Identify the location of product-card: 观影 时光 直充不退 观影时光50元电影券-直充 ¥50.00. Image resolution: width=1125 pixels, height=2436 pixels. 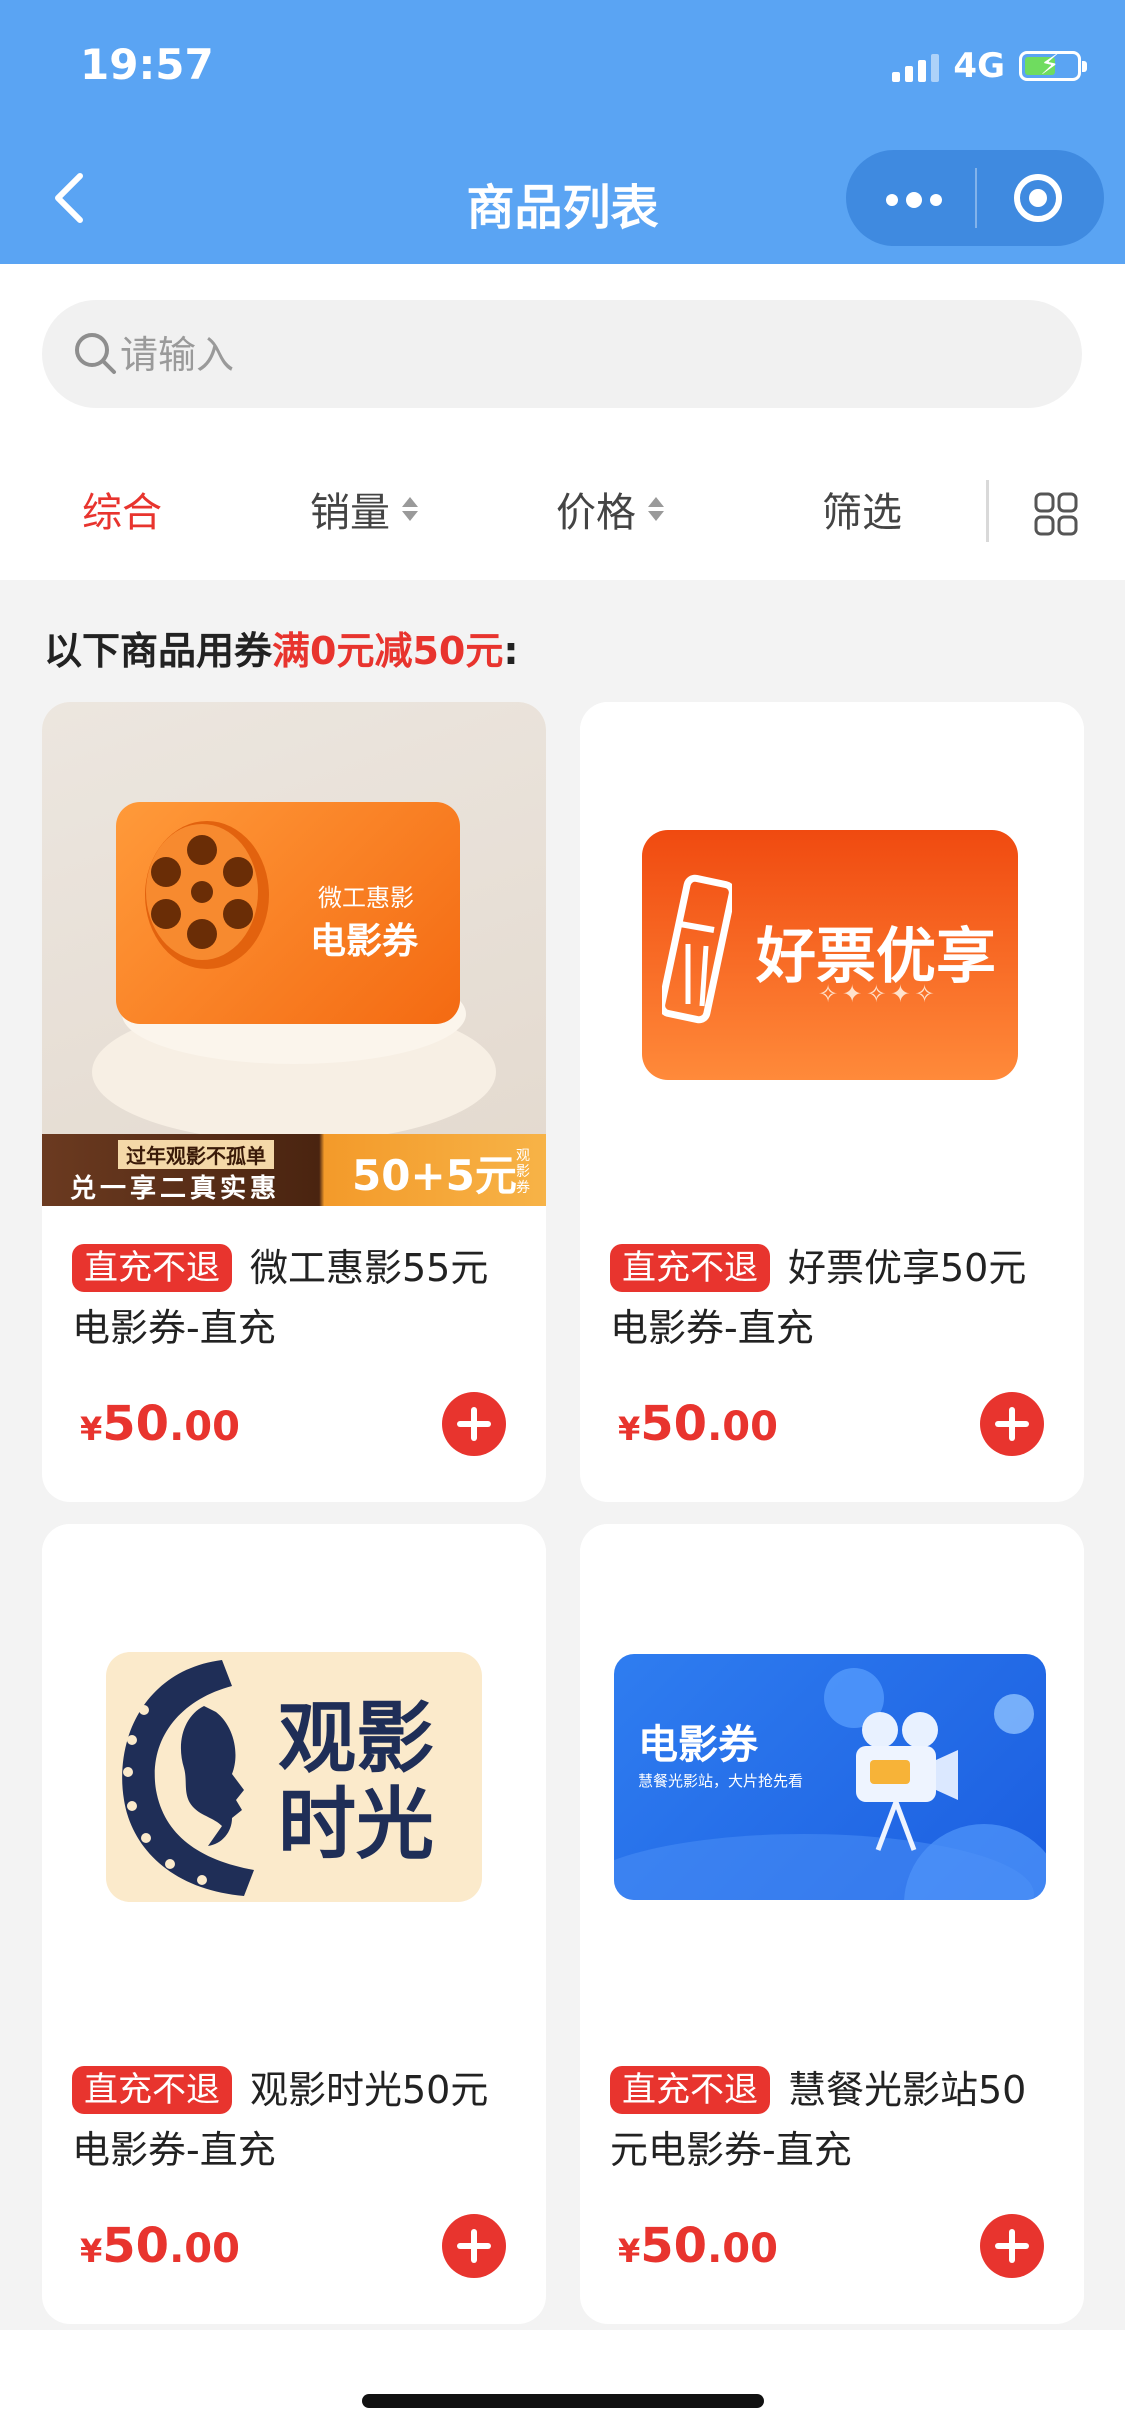
(294, 1924).